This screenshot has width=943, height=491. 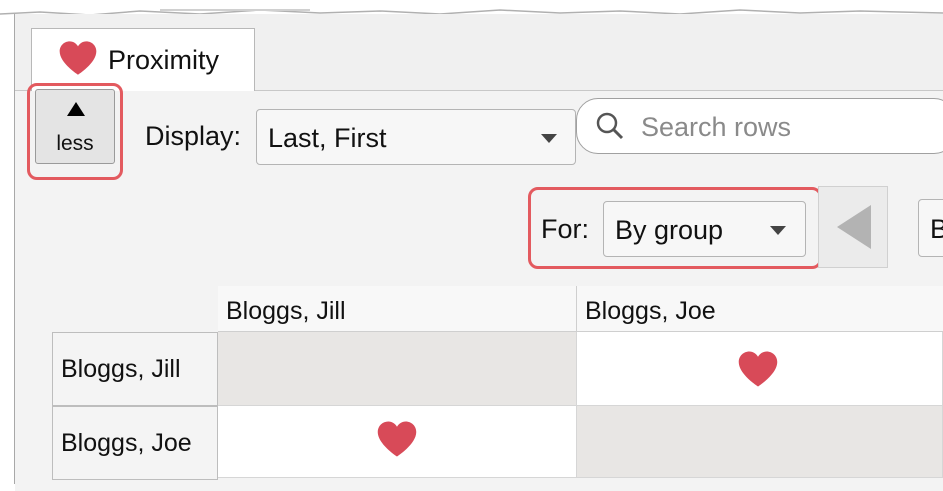 I want to click on group-select-label: B, so click(x=936, y=229).